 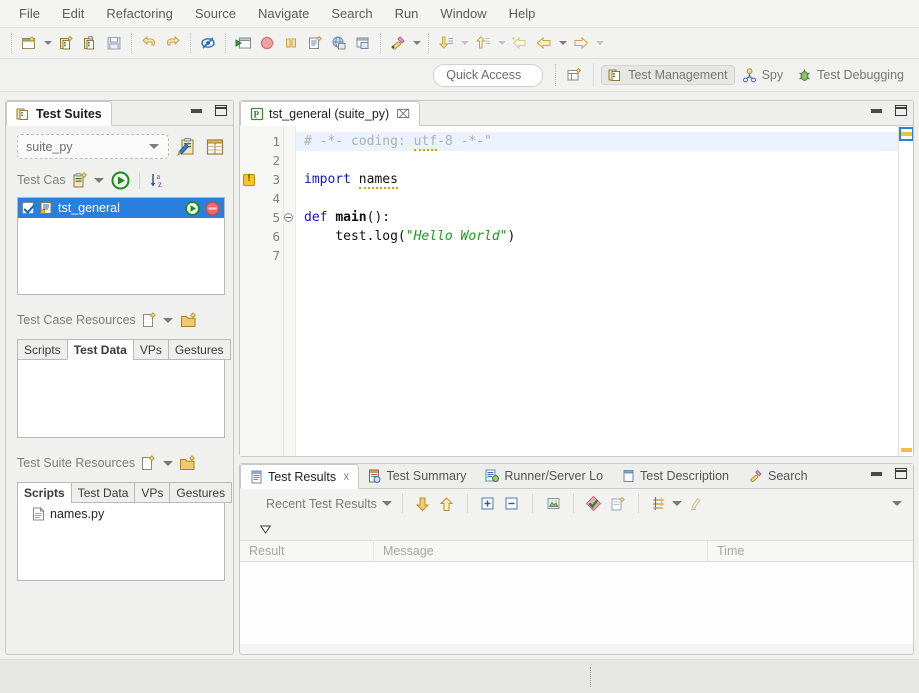 What do you see at coordinates (173, 43) in the screenshot?
I see `redo-icon` at bounding box center [173, 43].